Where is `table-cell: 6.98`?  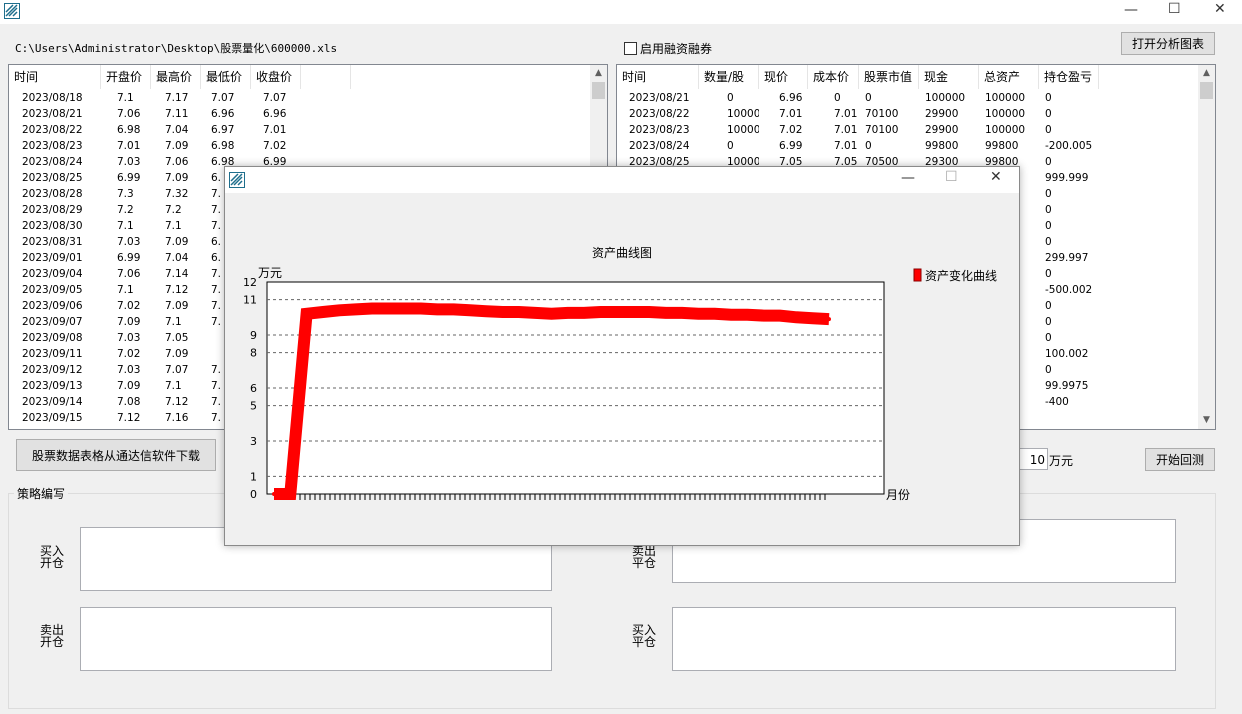 table-cell: 6.98 is located at coordinates (223, 146).